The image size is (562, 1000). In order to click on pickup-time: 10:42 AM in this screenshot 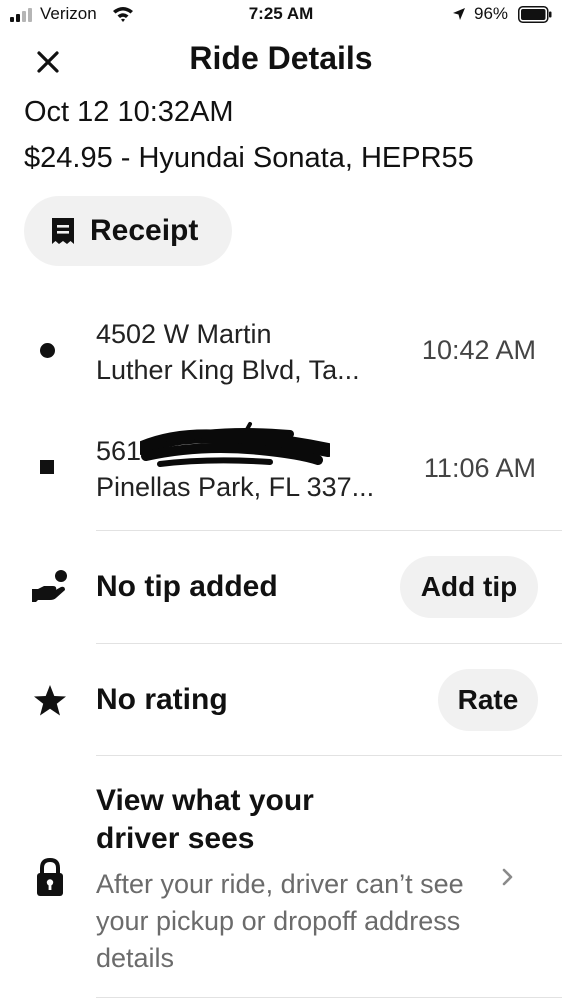, I will do `click(478, 350)`.